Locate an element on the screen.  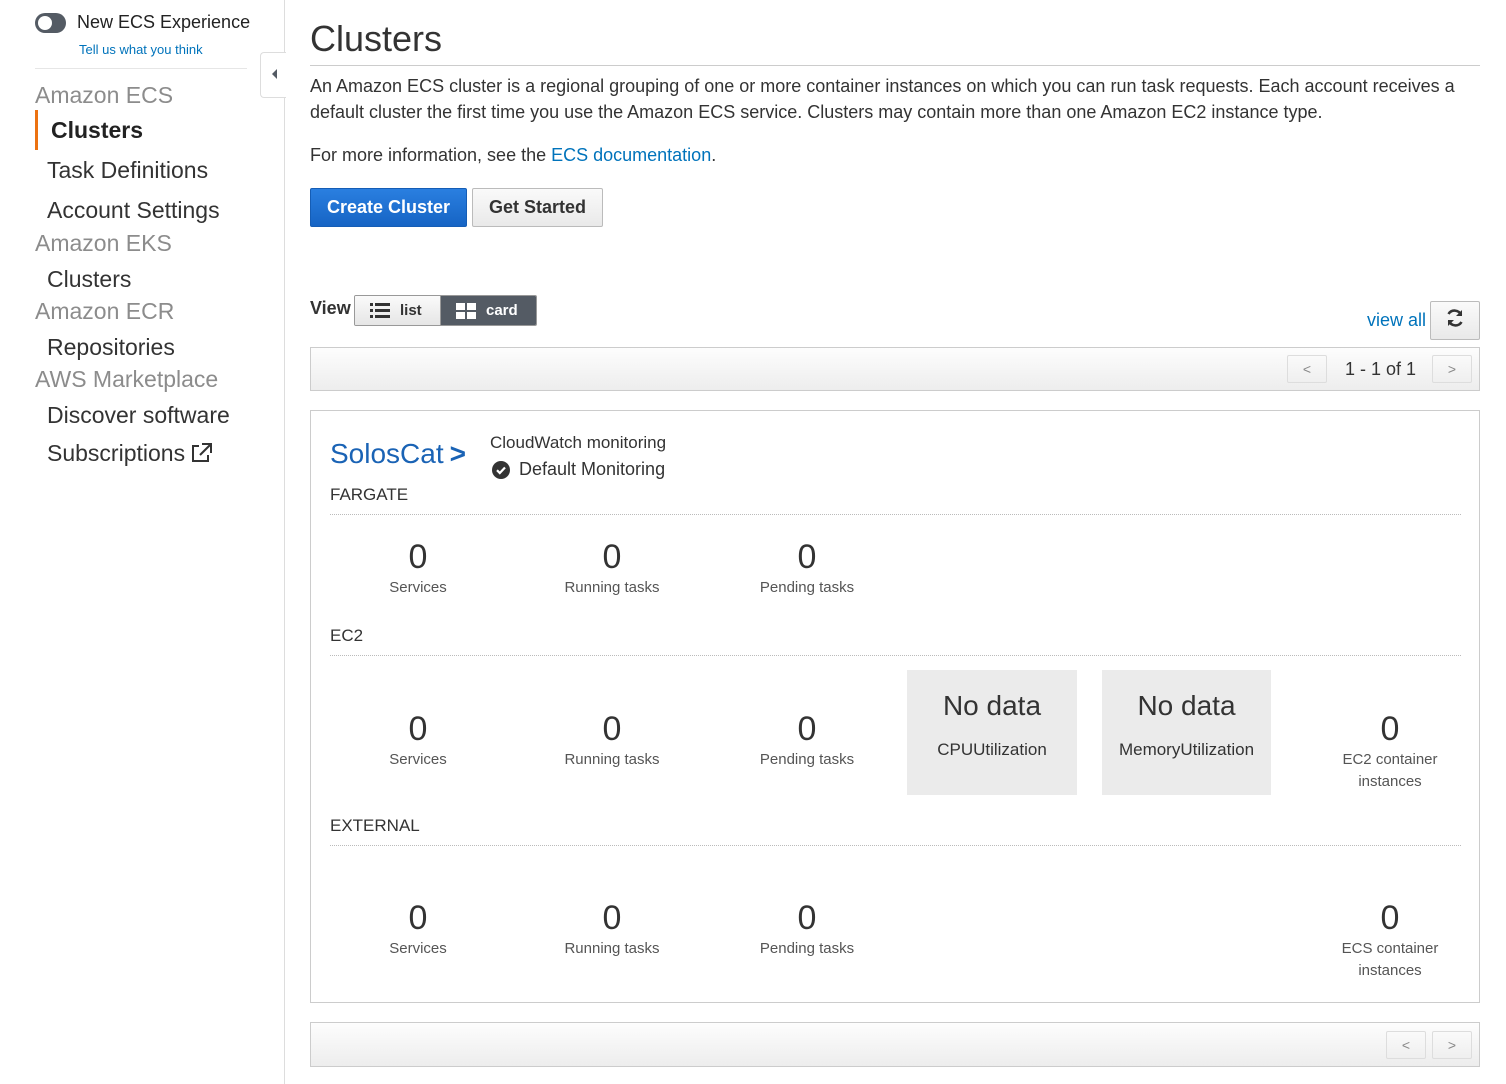
section-label-fargate: FARGATE is located at coordinates (369, 494).